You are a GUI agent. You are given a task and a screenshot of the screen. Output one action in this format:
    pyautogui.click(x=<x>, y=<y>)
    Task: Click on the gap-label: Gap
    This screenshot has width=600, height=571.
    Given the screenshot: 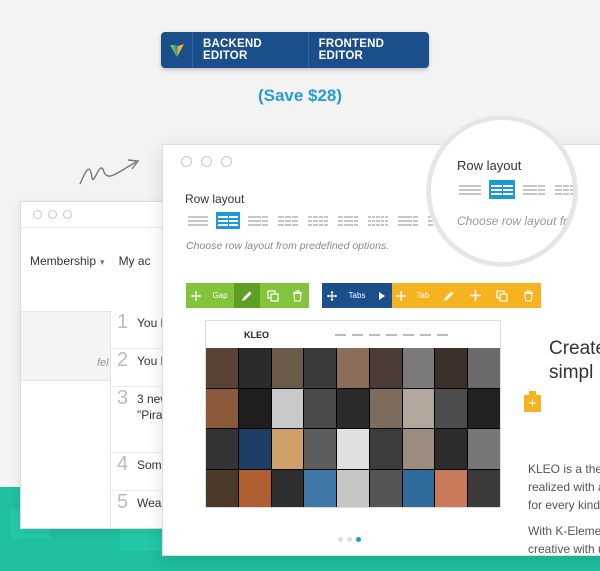 What is the action you would take?
    pyautogui.click(x=220, y=295)
    